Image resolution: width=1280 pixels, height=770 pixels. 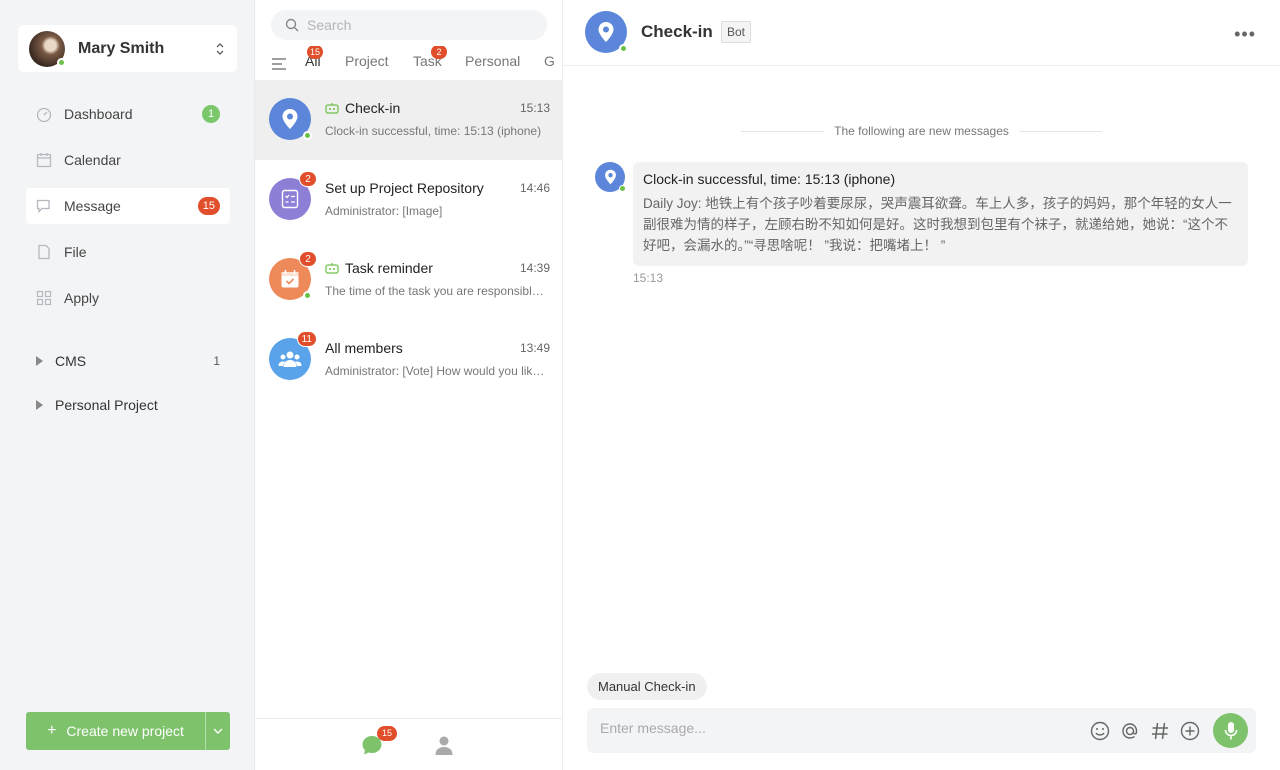 I want to click on conversation-title-text: Task reminder, so click(x=389, y=268).